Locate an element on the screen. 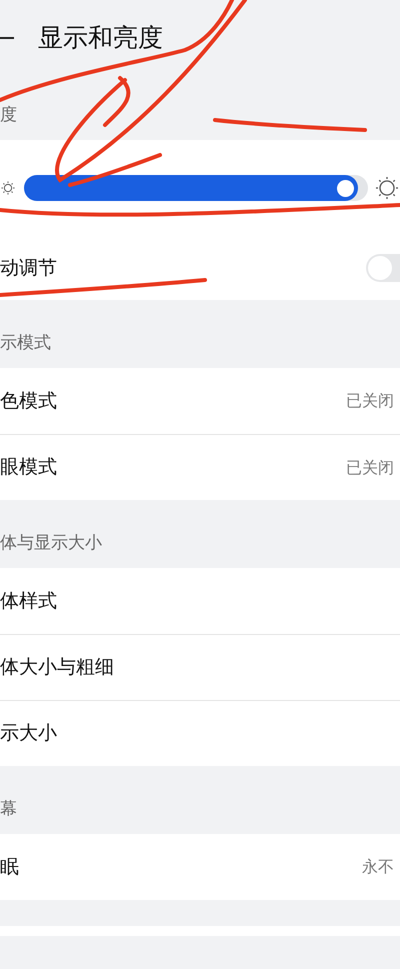  row-label: 示大小 is located at coordinates (28, 733).